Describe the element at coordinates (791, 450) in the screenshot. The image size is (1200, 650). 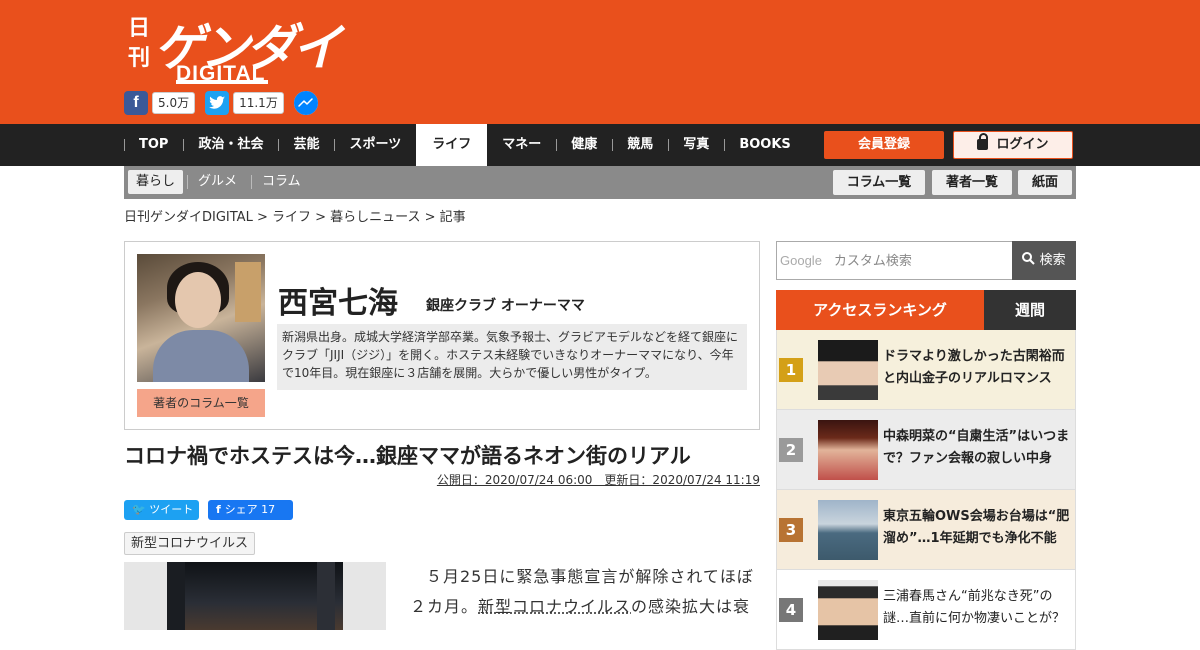
I see `rank-number: 2` at that location.